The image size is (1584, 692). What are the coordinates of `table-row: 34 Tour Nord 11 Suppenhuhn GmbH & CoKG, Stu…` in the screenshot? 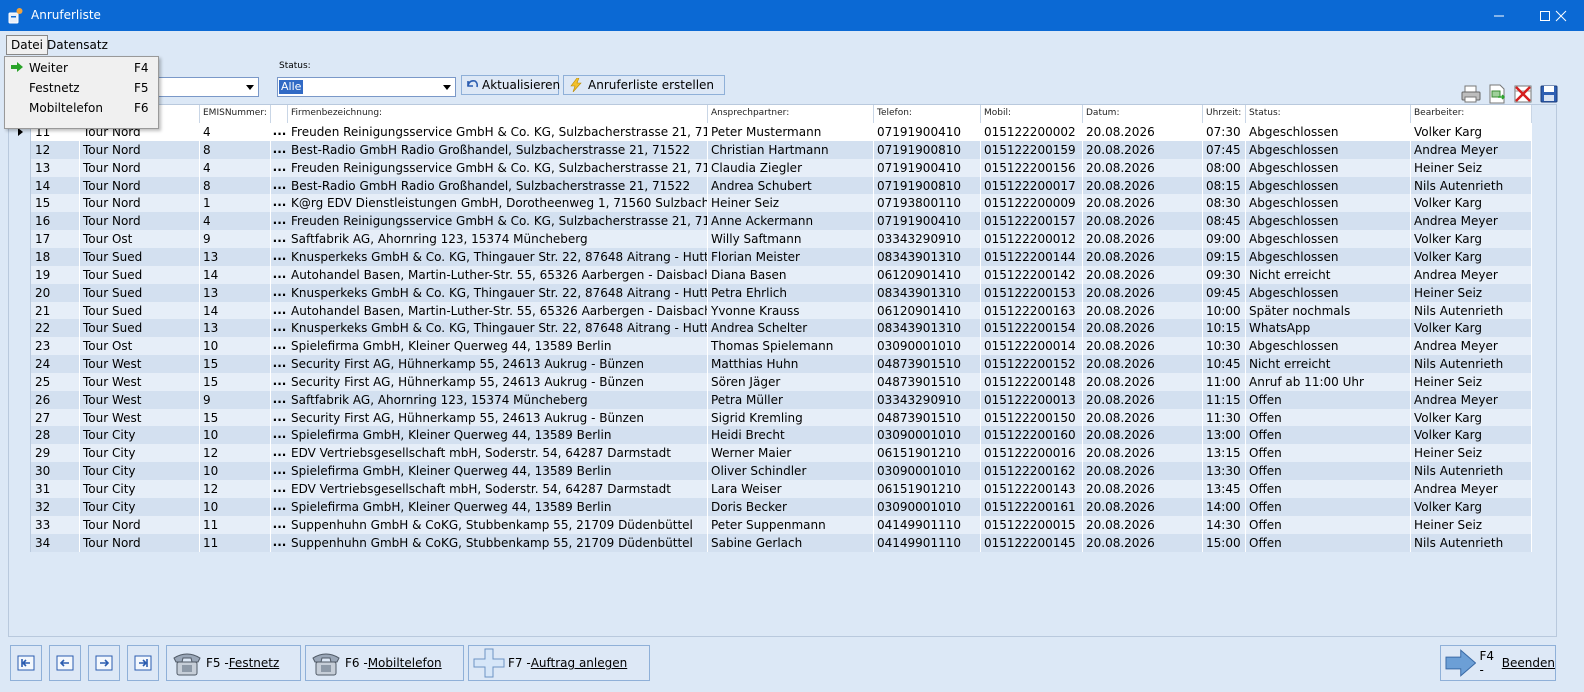 It's located at (770, 542).